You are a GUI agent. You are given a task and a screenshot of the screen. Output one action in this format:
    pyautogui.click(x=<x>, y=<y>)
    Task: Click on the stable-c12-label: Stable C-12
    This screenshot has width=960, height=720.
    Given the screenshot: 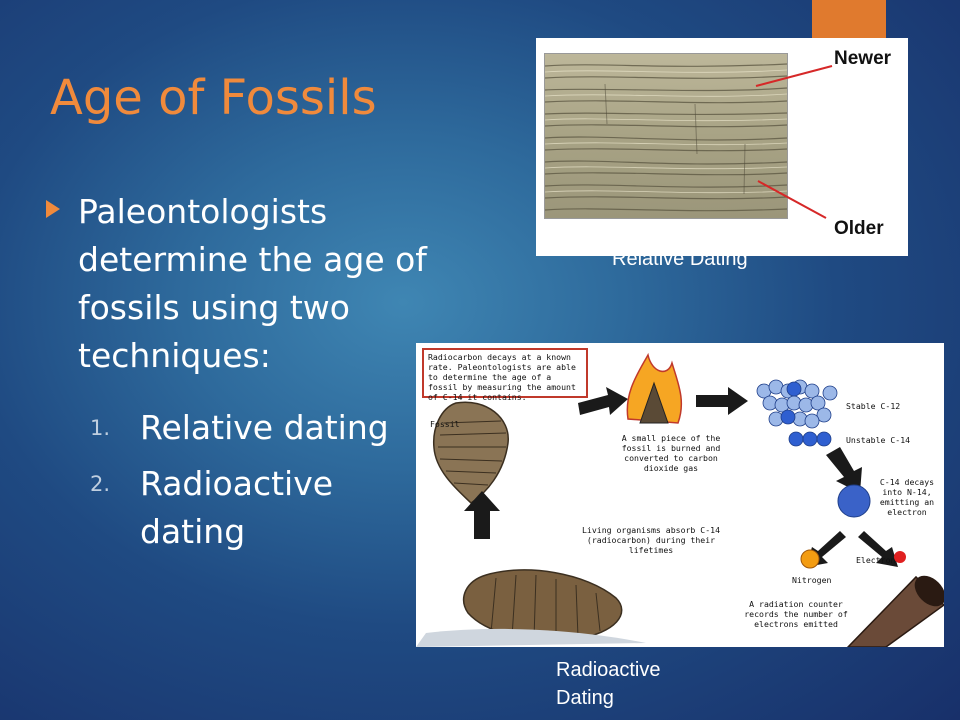 What is the action you would take?
    pyautogui.click(x=873, y=406)
    